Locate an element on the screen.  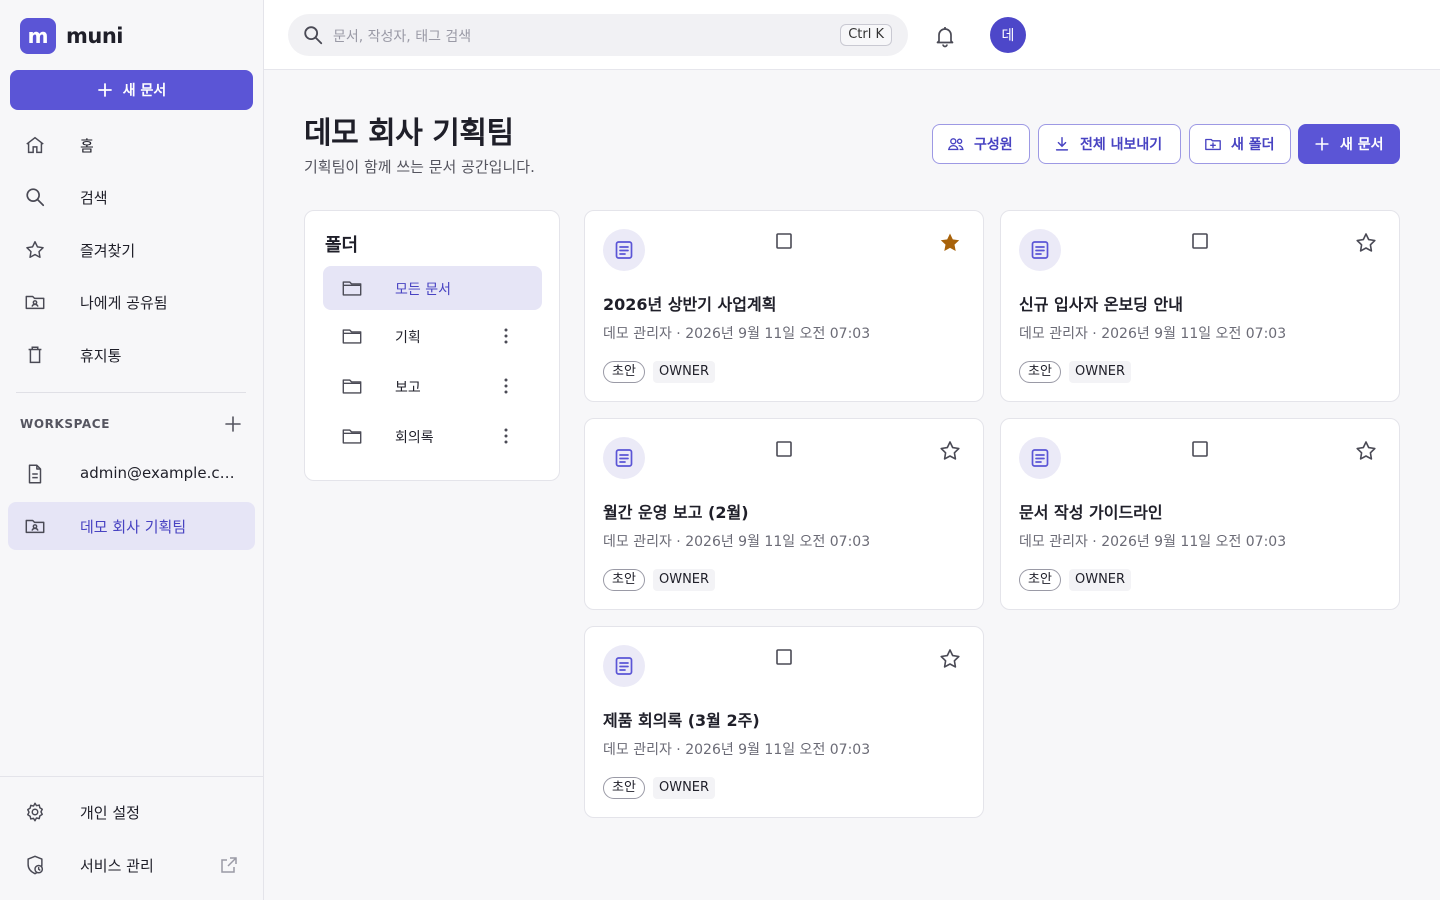
folder-item-label: 회의록 is located at coordinates (414, 438).